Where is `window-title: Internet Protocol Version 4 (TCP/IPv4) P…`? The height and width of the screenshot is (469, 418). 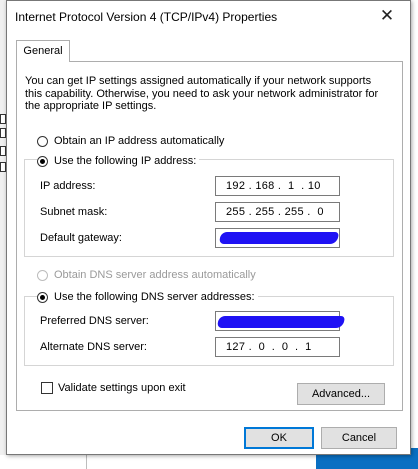 window-title: Internet Protocol Version 4 (TCP/IPv4) P… is located at coordinates (146, 17).